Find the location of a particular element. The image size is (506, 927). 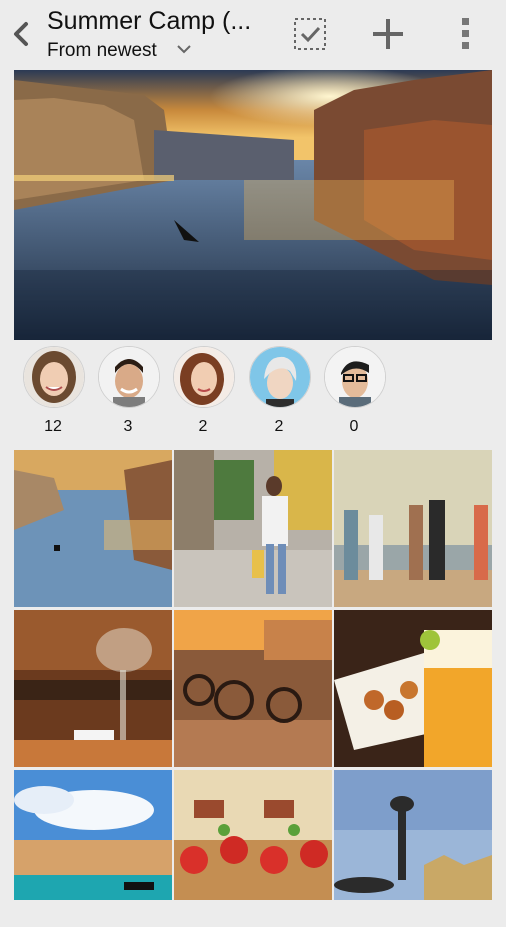

select-all-icon is located at coordinates (310, 34).